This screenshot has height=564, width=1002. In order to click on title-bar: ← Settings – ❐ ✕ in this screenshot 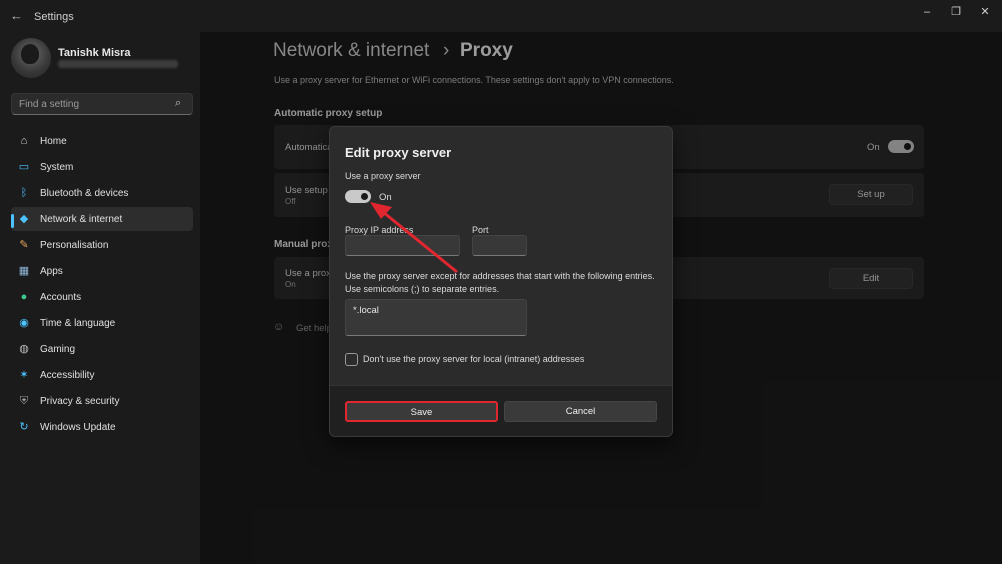, I will do `click(501, 16)`.